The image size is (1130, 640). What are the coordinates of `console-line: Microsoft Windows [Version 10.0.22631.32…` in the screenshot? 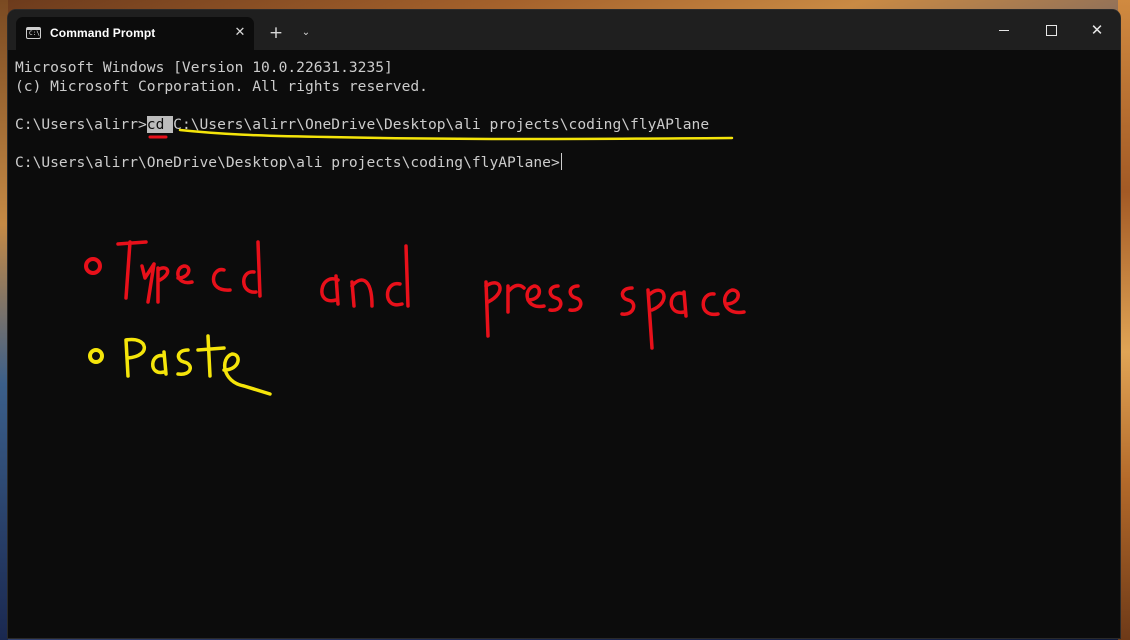 It's located at (204, 67).